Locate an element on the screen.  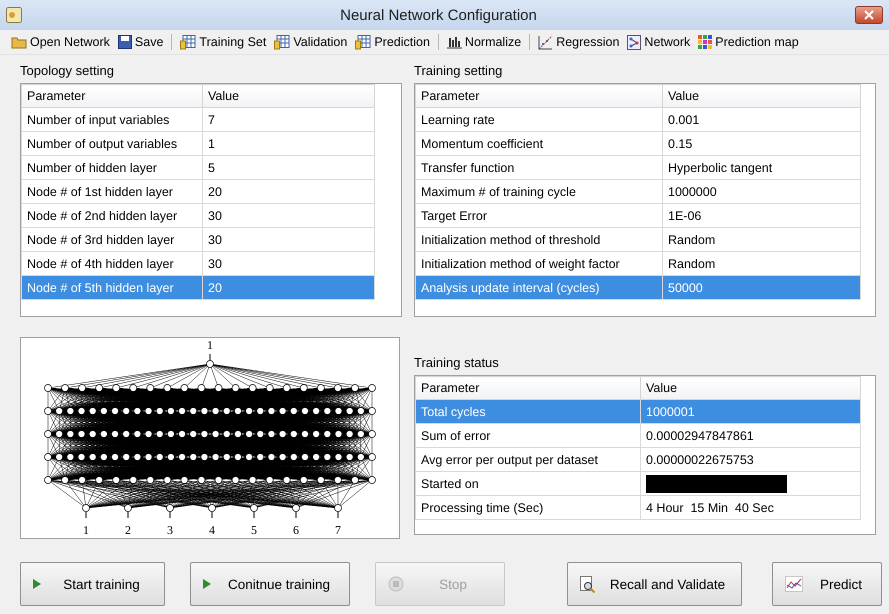
table-cell: Number of hidden layer is located at coordinates (112, 168).